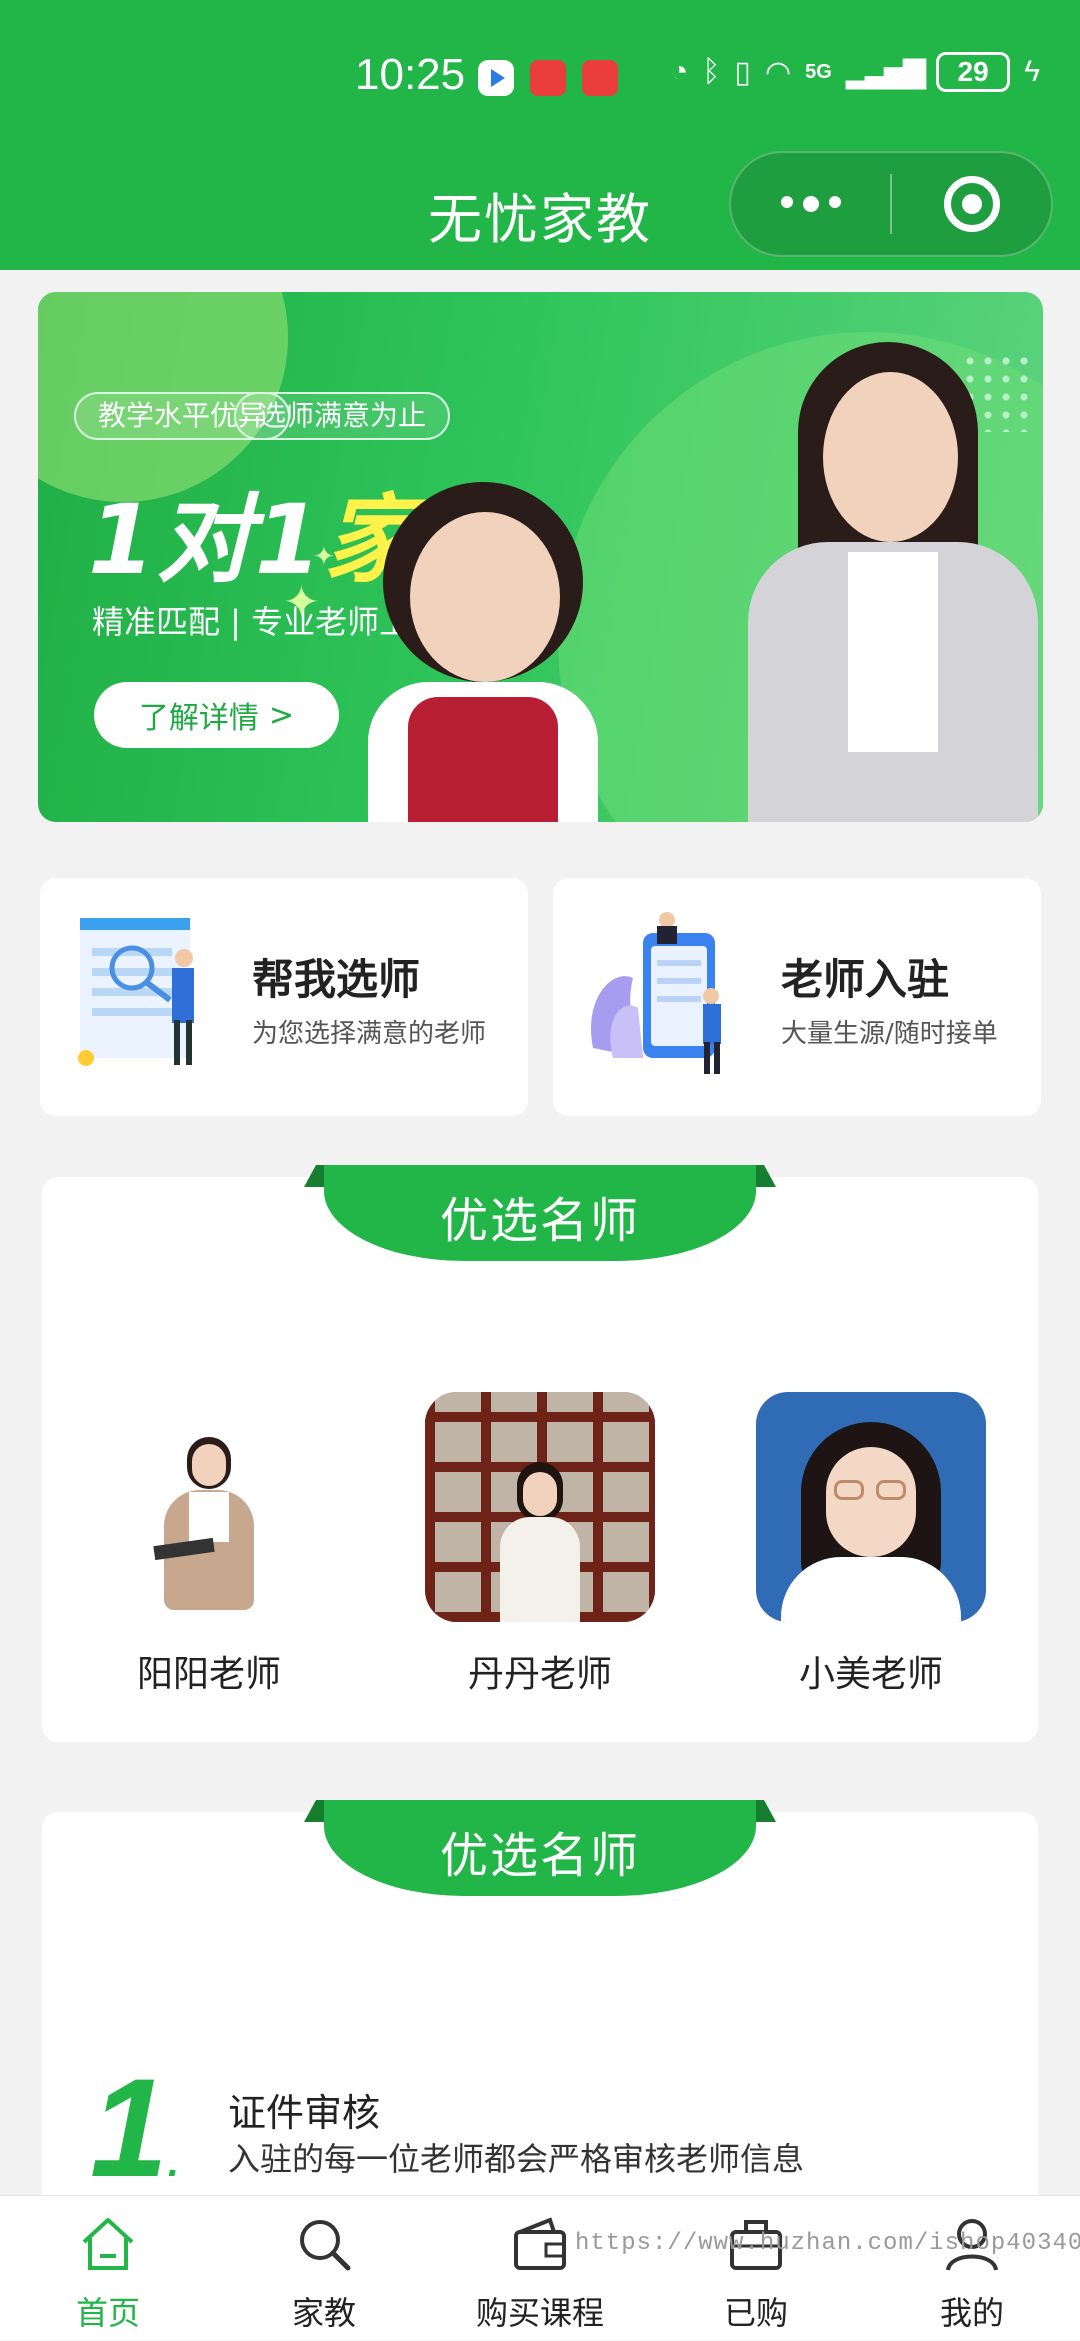  Describe the element at coordinates (827, 2243) in the screenshot. I see `watermark: https://www.huzhan.com/ishop40340` at that location.